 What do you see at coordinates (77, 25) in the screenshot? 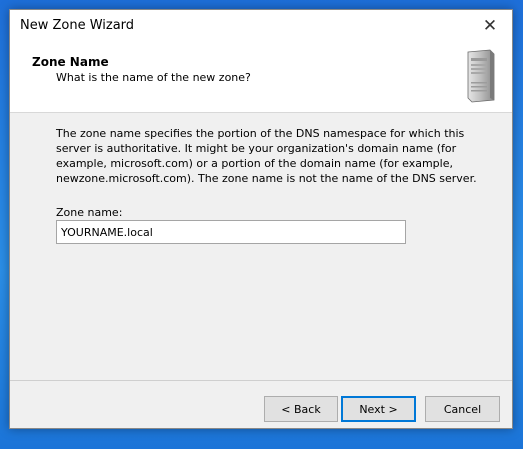
I see `window-title: New Zone Wizard` at bounding box center [77, 25].